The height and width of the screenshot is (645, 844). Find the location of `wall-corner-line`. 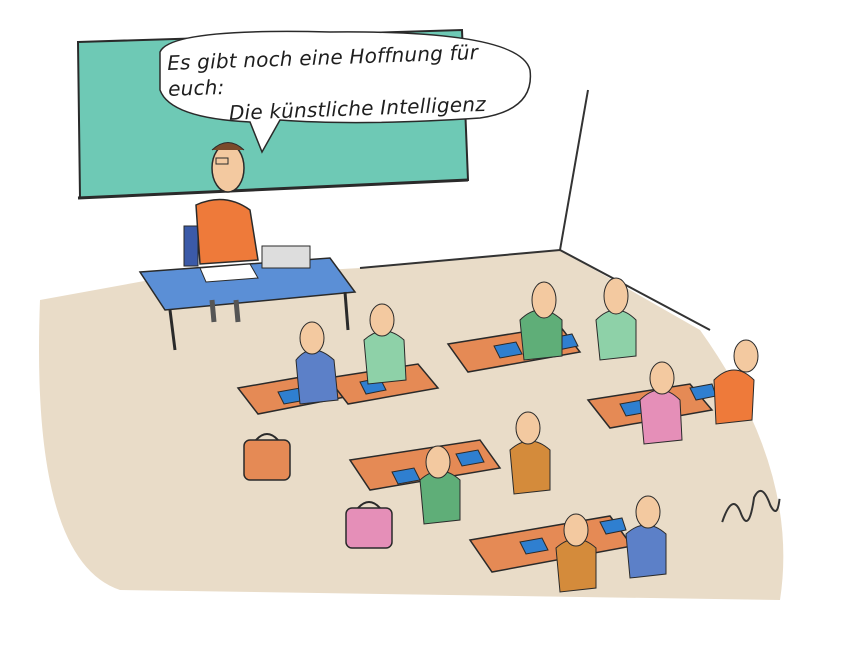

wall-corner-line is located at coordinates (574, 170).